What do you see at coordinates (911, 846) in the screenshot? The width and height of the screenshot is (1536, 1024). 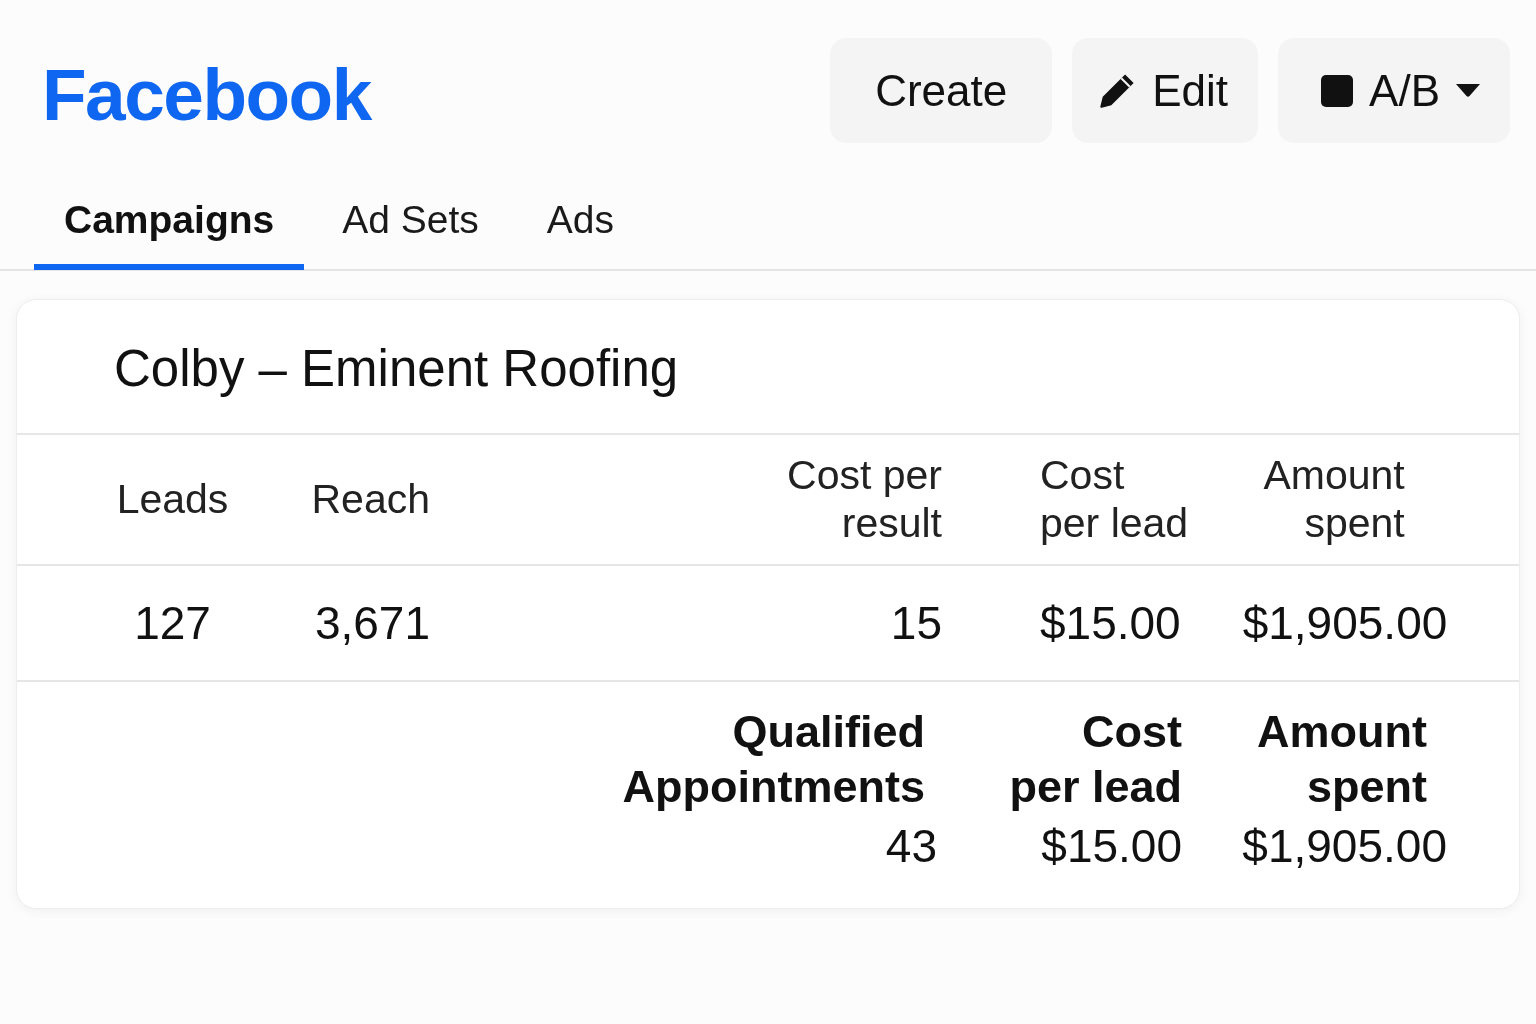 I see `summary-value: 43` at bounding box center [911, 846].